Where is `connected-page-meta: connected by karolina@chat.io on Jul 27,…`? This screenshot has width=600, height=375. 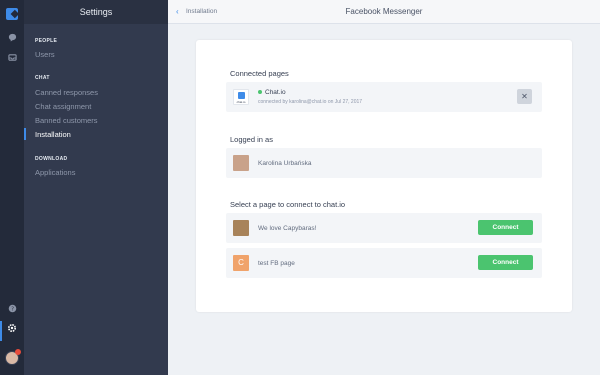
connected-page-meta: connected by karolina@chat.io on Jul 27,… is located at coordinates (310, 102).